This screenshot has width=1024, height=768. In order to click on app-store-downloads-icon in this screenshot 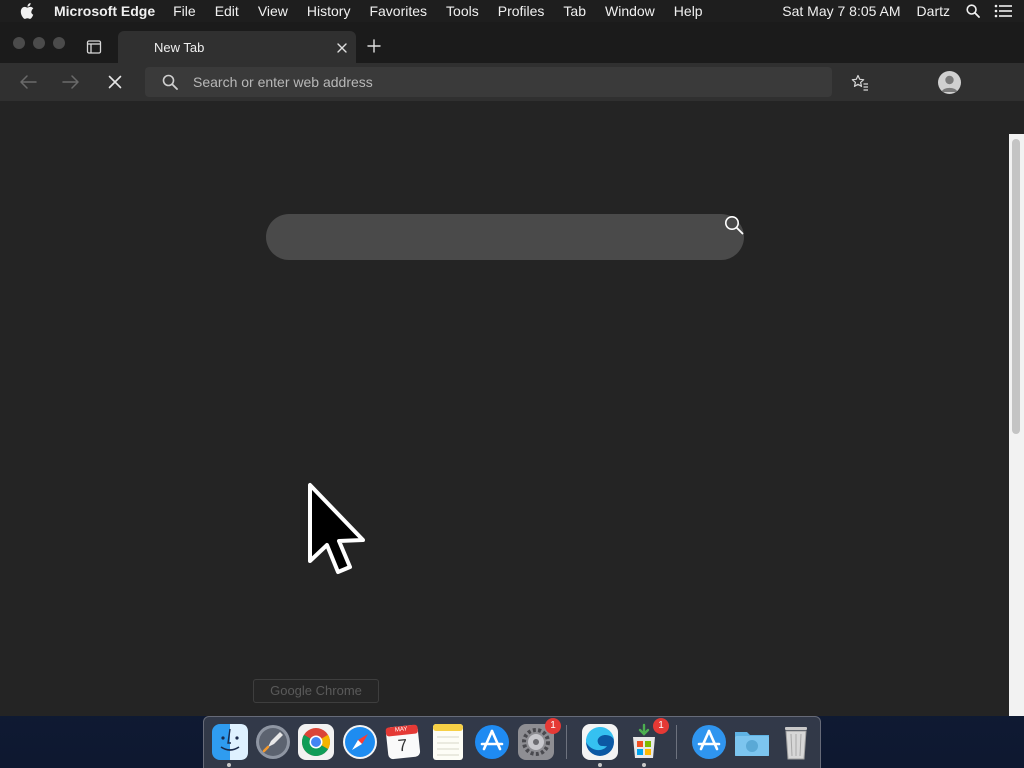, I will do `click(709, 742)`.